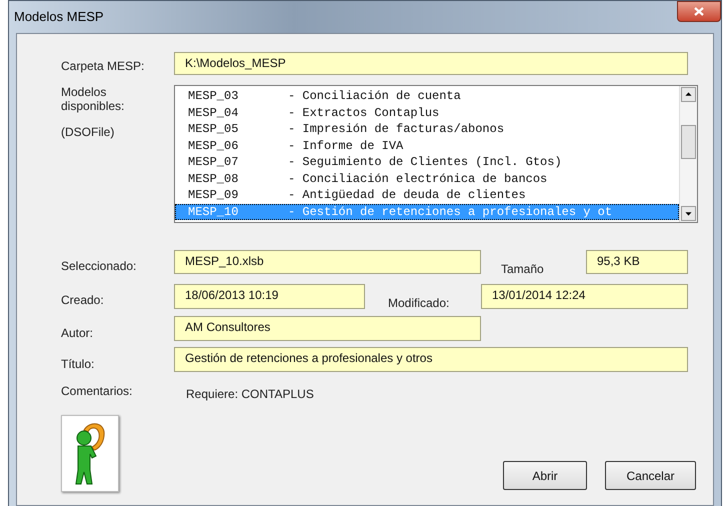 The width and height of the screenshot is (728, 506). Describe the element at coordinates (327, 262) in the screenshot. I see `text-field: MESP_10.xlsb` at that location.